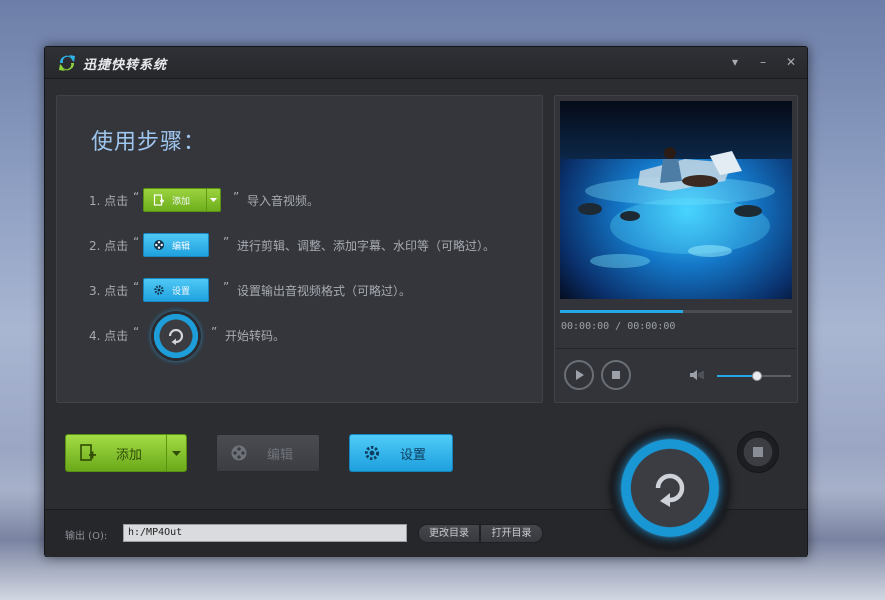  I want to click on video-preview, so click(676, 200).